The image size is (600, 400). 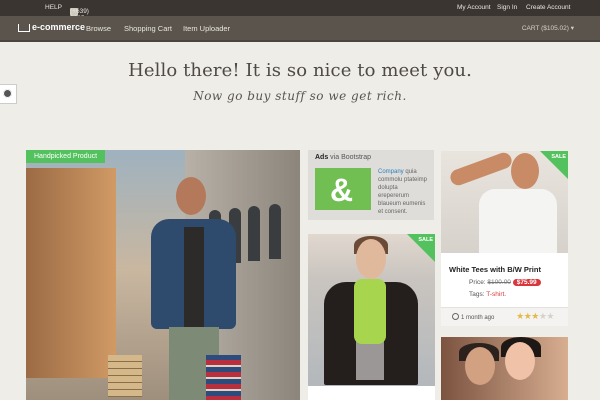 What do you see at coordinates (504, 368) in the screenshot?
I see `additional-product-photo` at bounding box center [504, 368].